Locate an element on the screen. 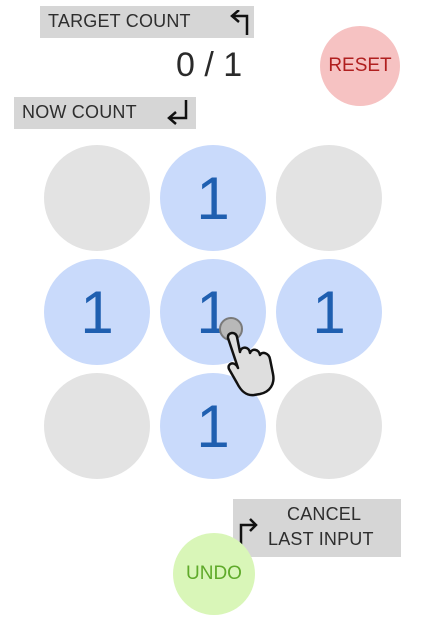 The height and width of the screenshot is (640, 426). count-display: 0 / 1 is located at coordinates (209, 65).